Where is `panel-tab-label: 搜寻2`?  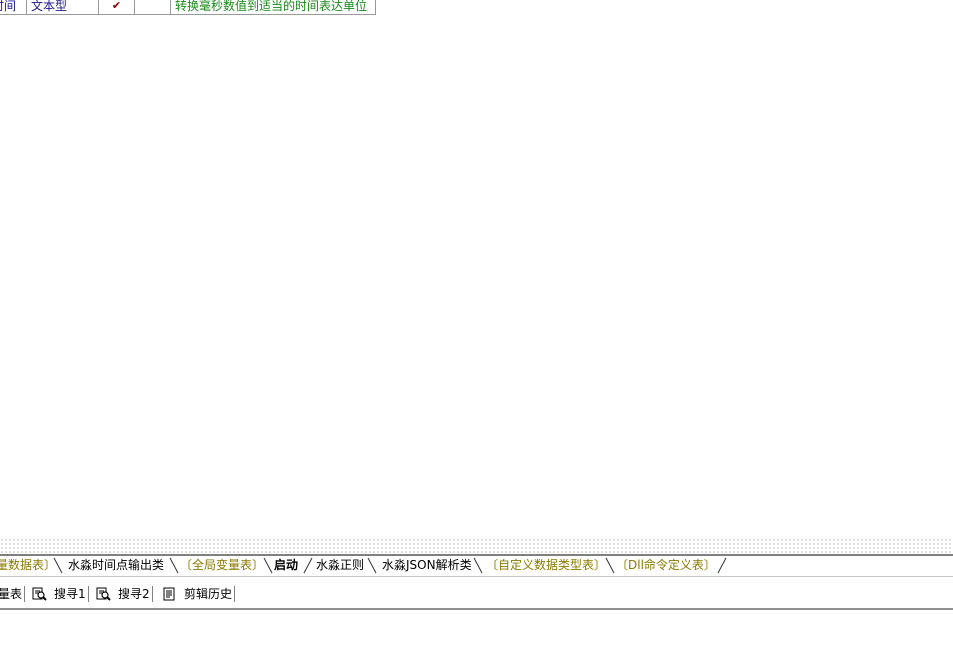
panel-tab-label: 搜寻2 is located at coordinates (134, 594).